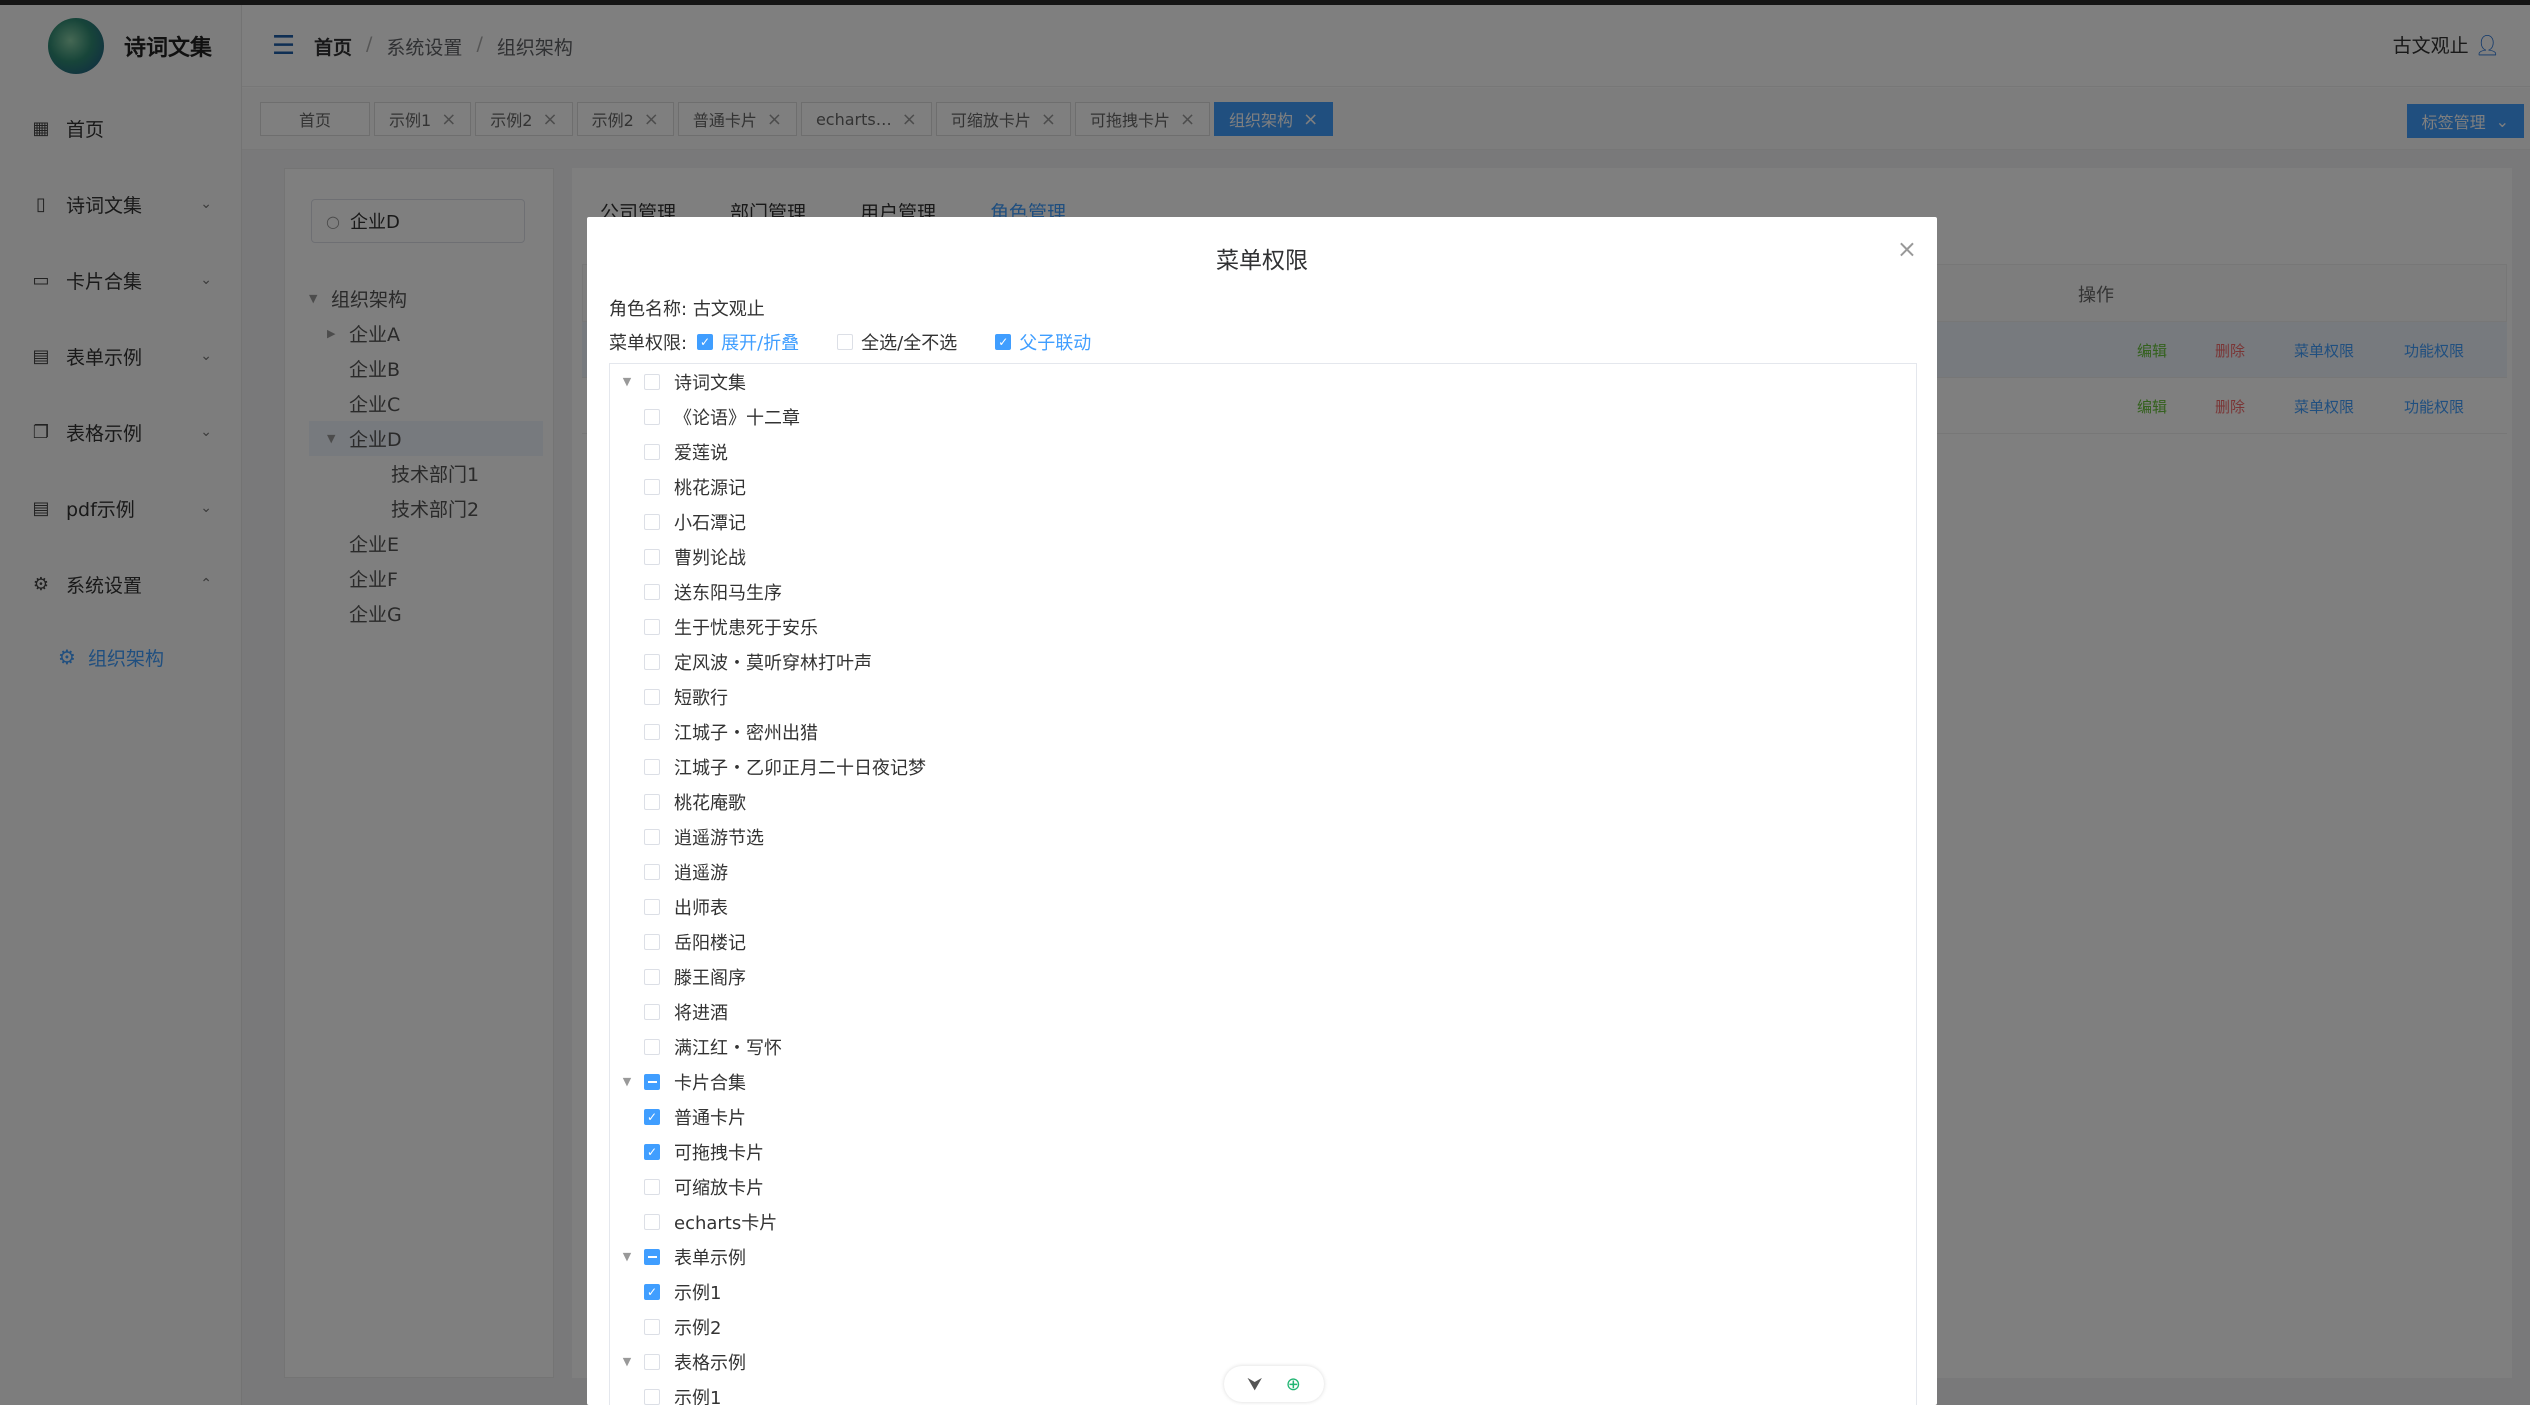 The image size is (2530, 1405). Describe the element at coordinates (1263, 381) in the screenshot. I see `tree-node-group: ▼ 诗词文集` at that location.